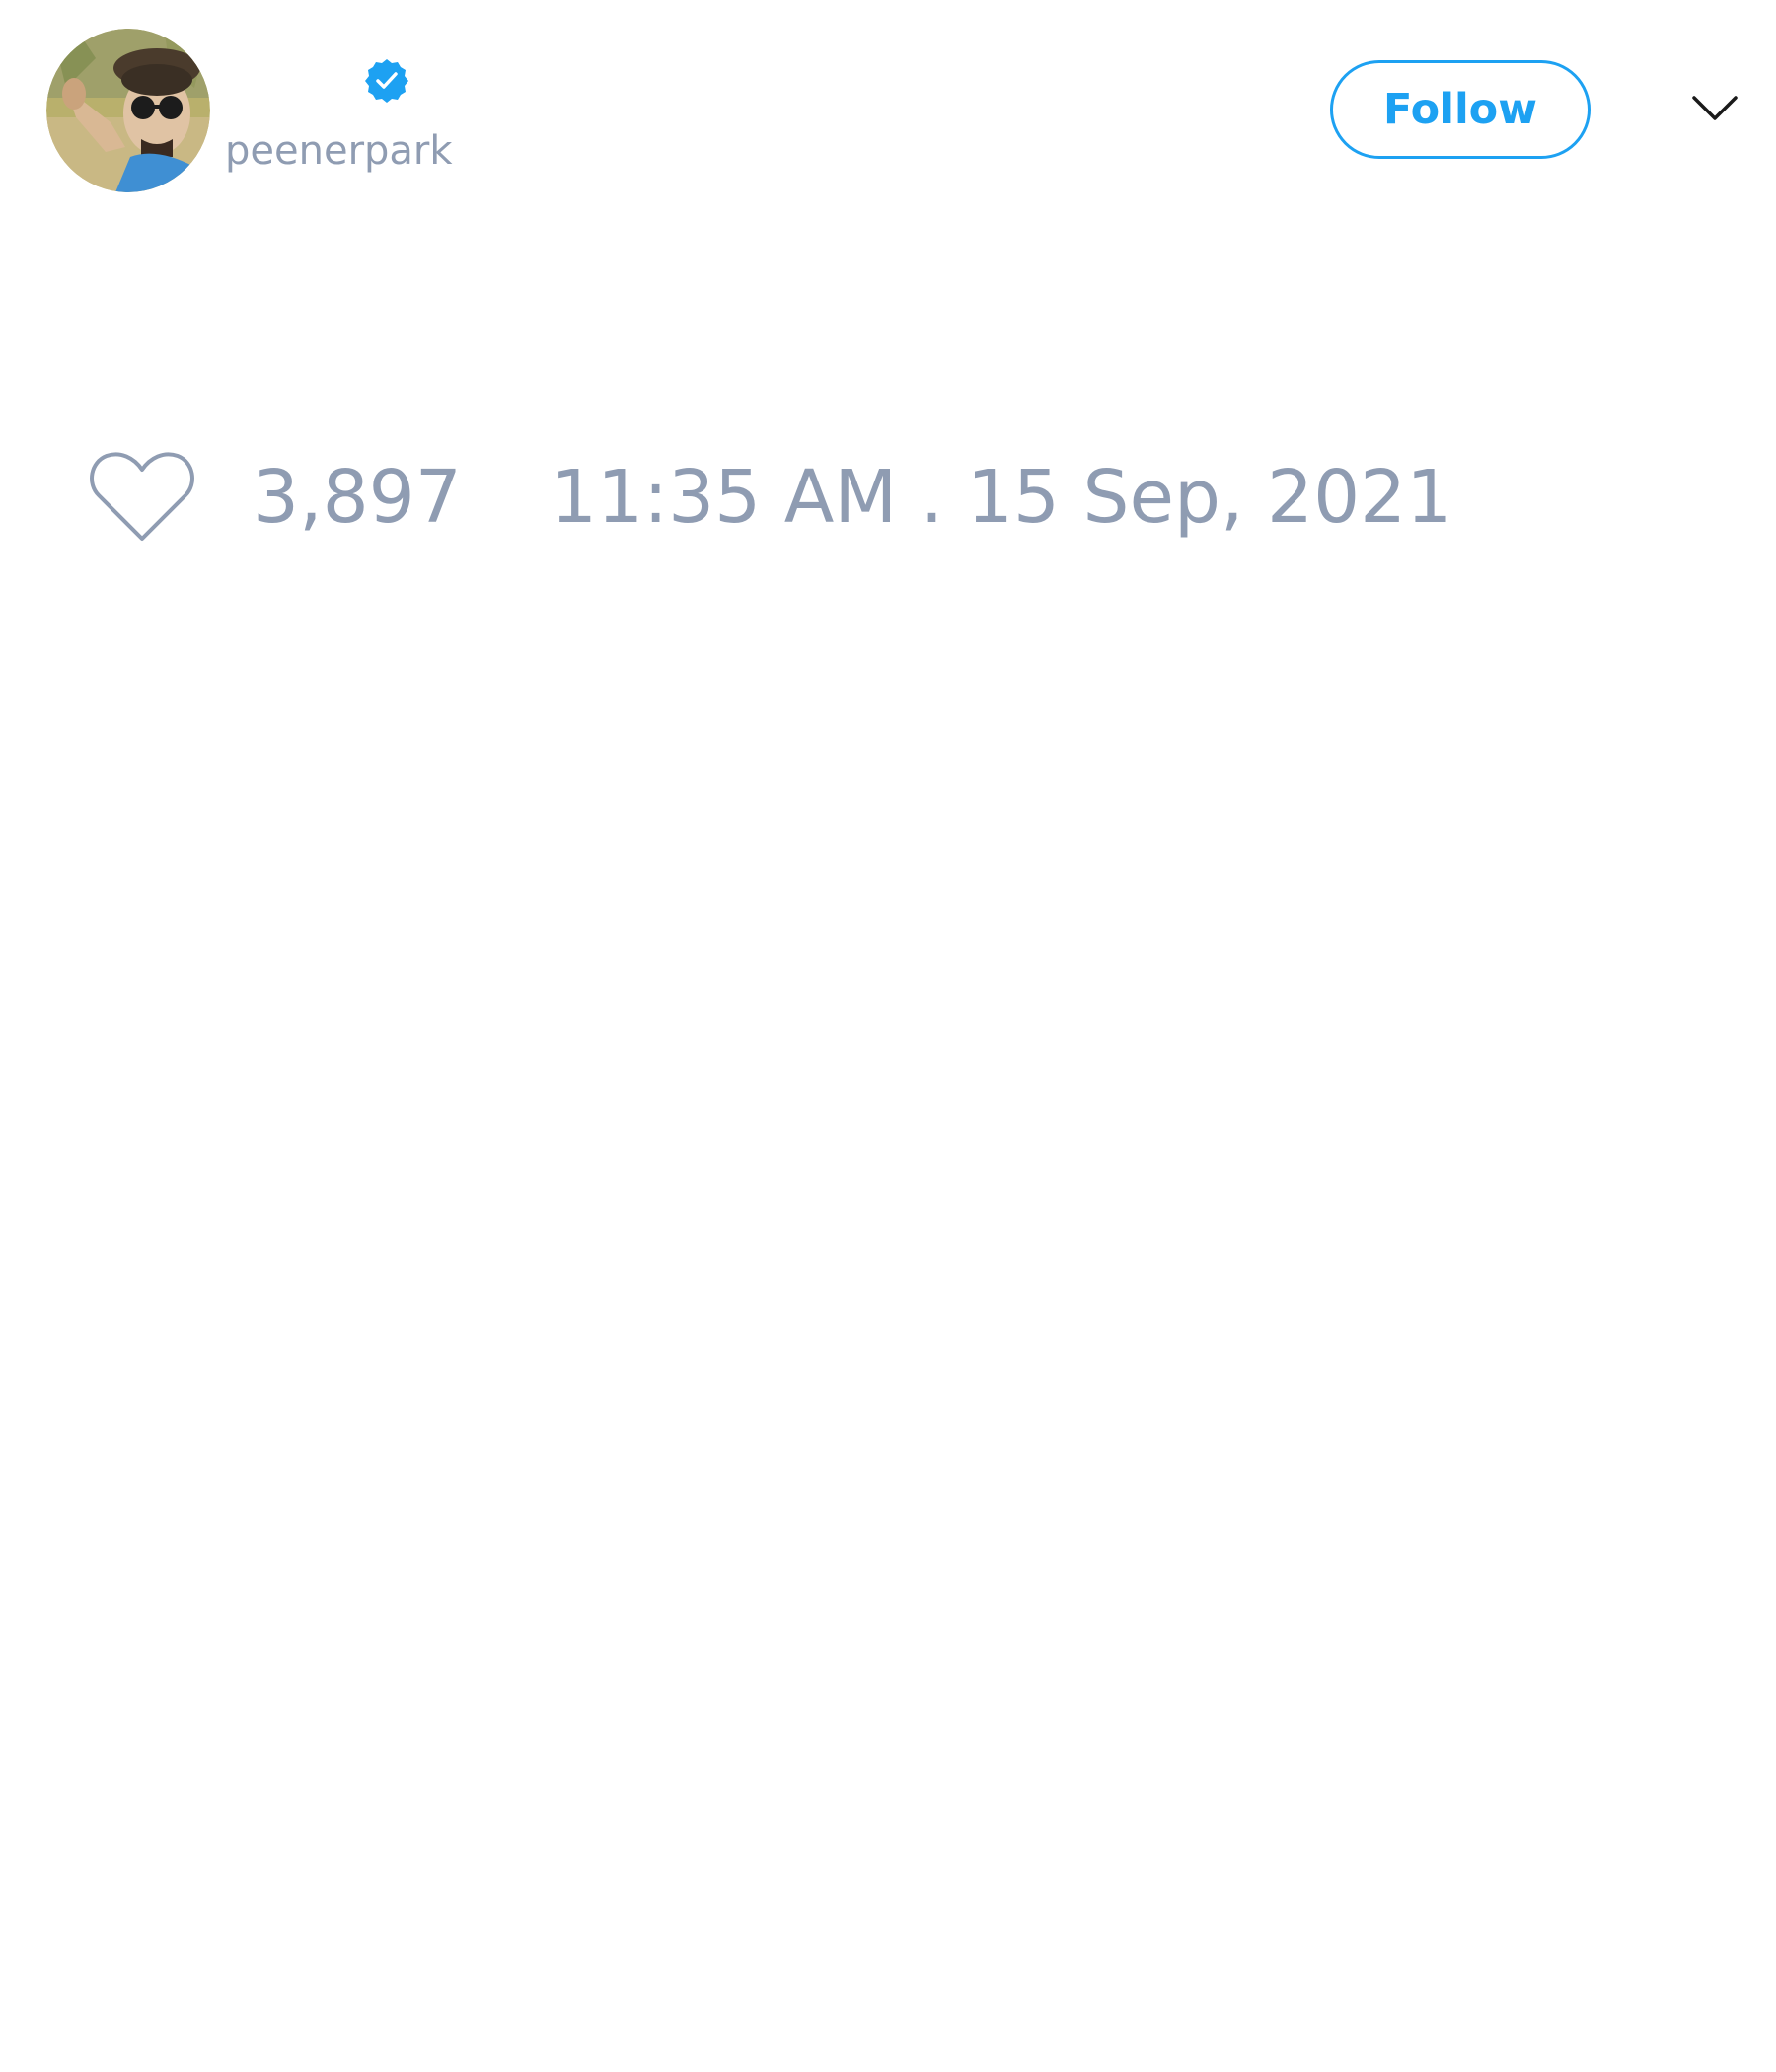  I want to click on tweet-timestamp: 11:35 AM . 15 Sep, 2021, so click(1002, 498).